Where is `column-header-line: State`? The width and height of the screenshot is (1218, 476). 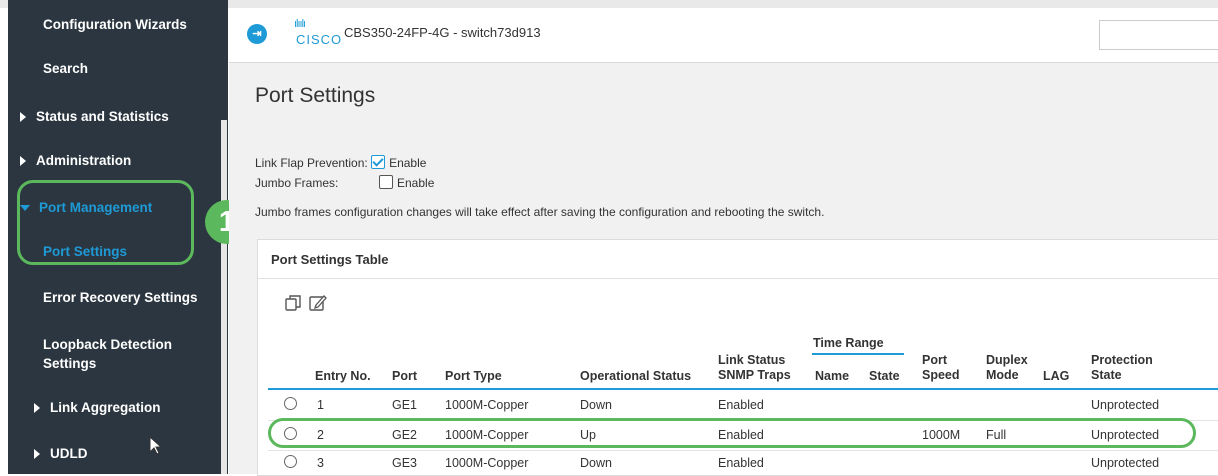
column-header-line: State is located at coordinates (1106, 375).